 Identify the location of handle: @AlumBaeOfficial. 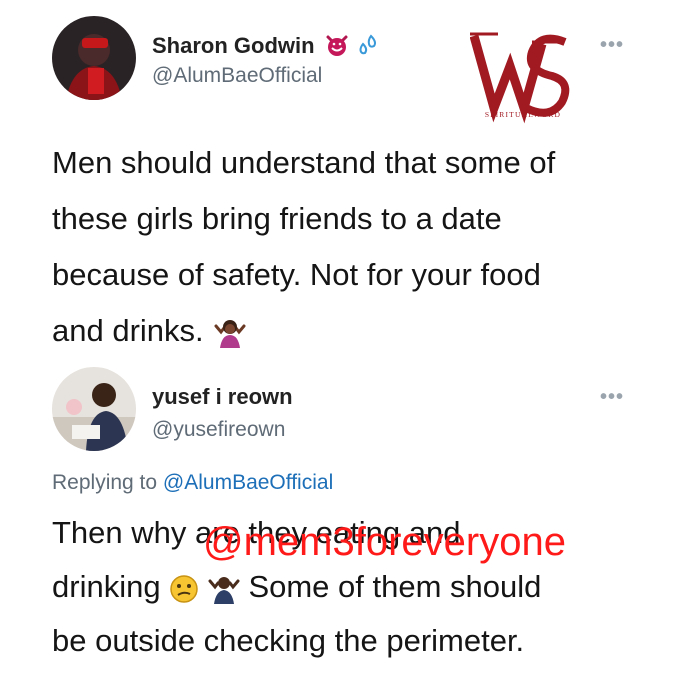
(237, 76).